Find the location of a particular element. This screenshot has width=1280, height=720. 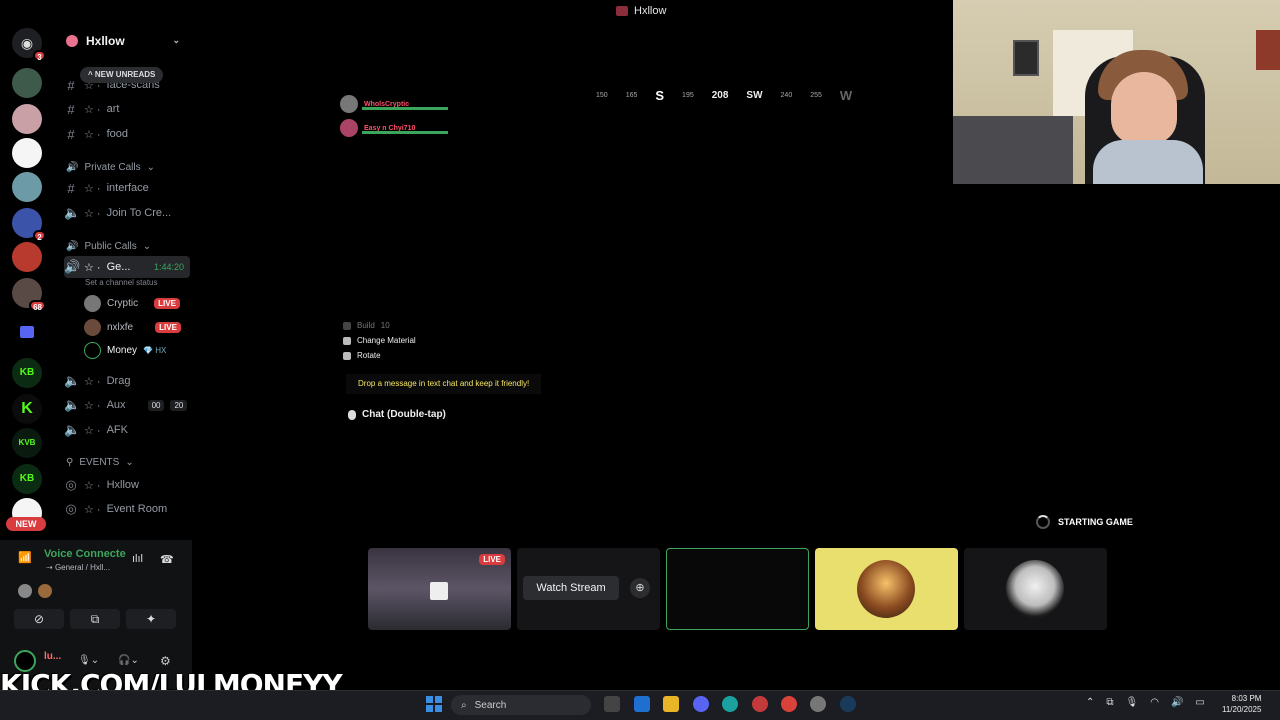

server-avatar-icon is located at coordinates (27, 83).